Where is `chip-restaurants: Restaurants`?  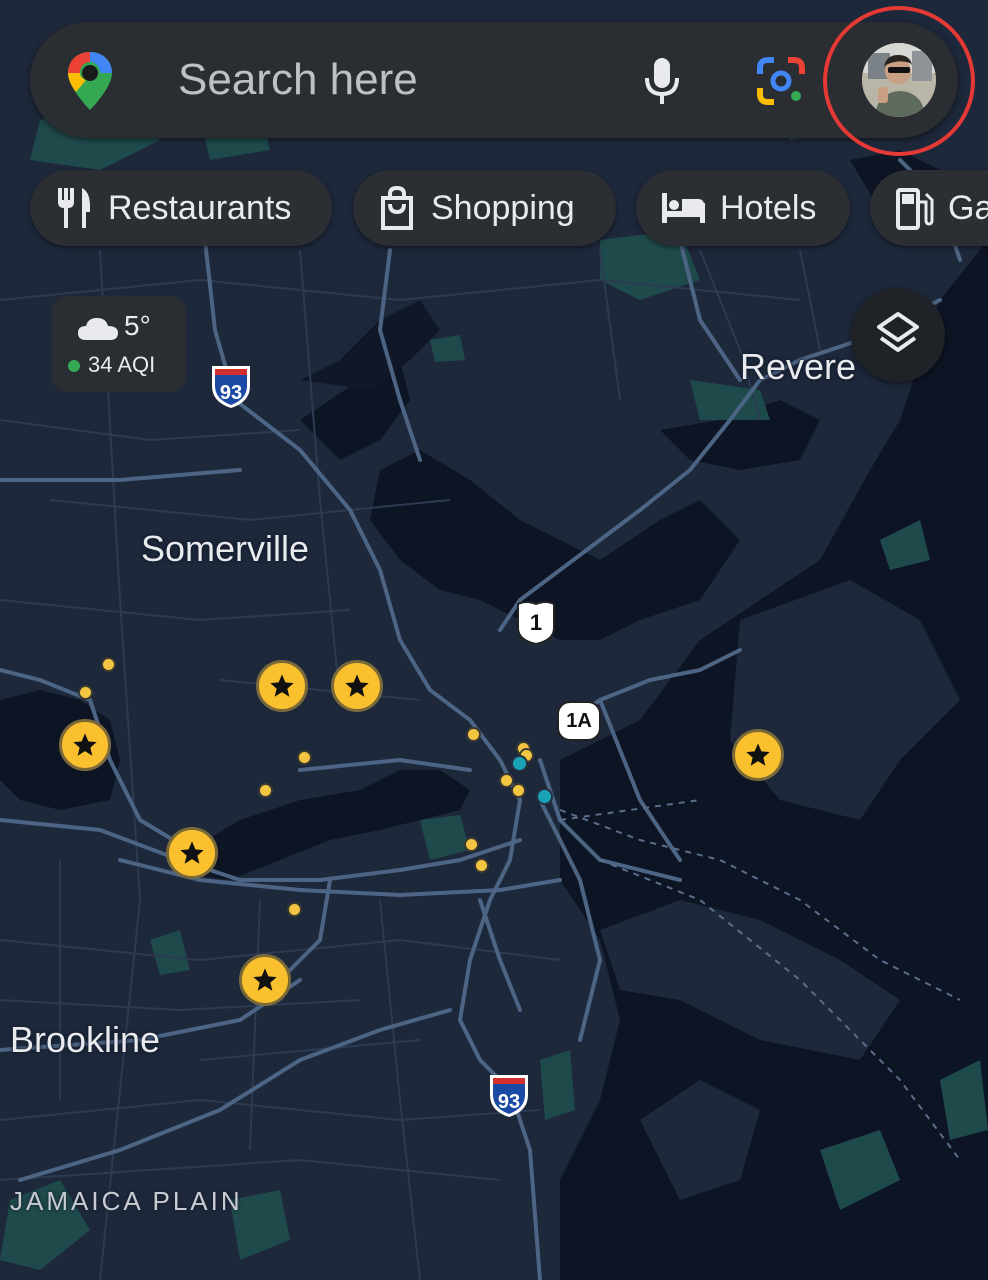 chip-restaurants: Restaurants is located at coordinates (181, 208).